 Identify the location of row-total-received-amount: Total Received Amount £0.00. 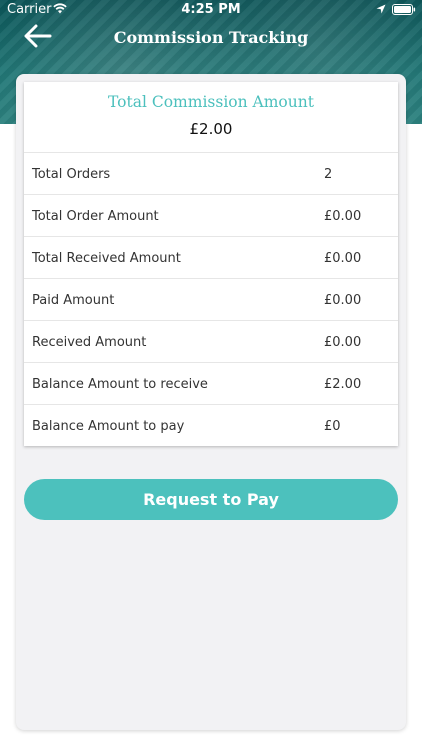
(211, 258).